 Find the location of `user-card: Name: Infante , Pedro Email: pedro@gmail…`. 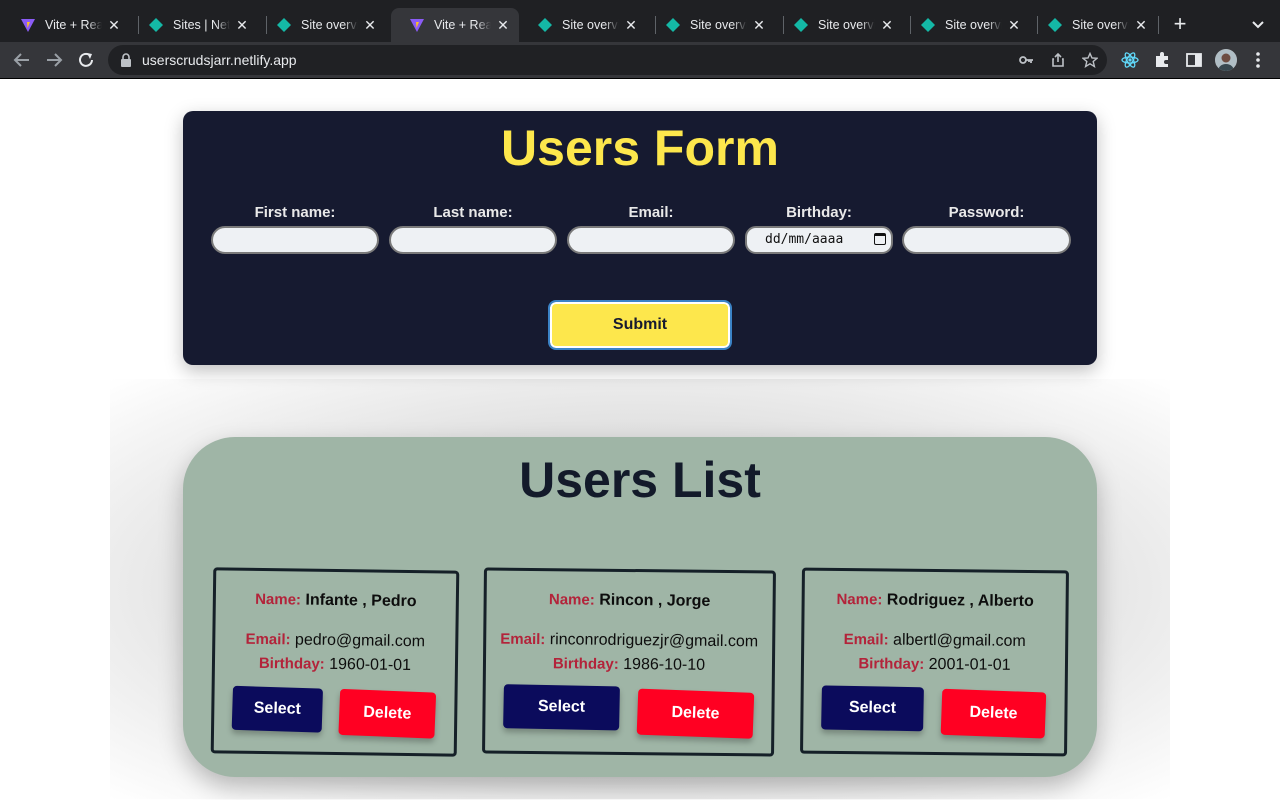

user-card: Name: Infante , Pedro Email: pedro@gmail… is located at coordinates (335, 662).